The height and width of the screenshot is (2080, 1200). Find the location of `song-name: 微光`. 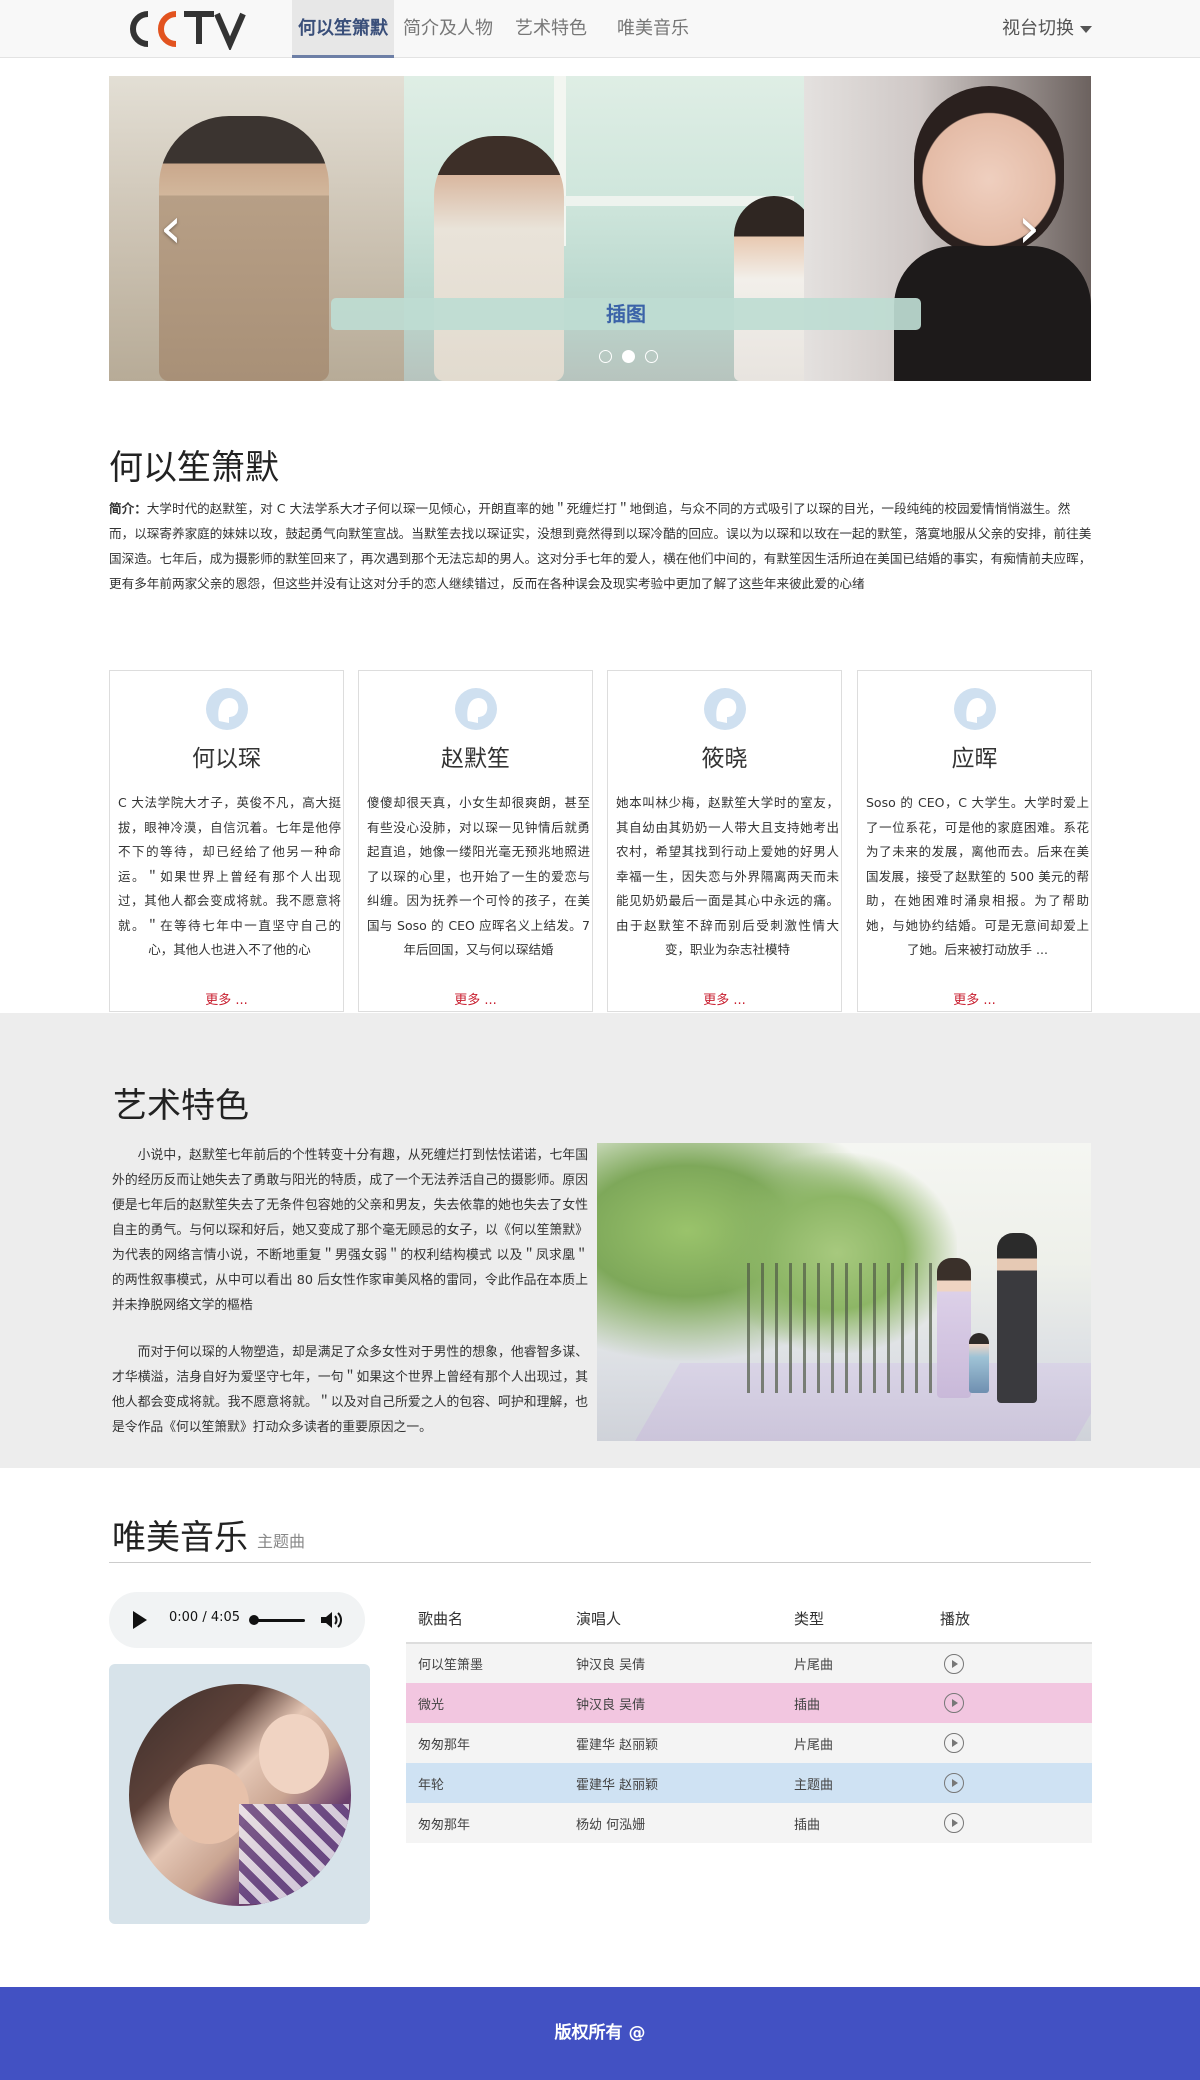

song-name: 微光 is located at coordinates (431, 1705).